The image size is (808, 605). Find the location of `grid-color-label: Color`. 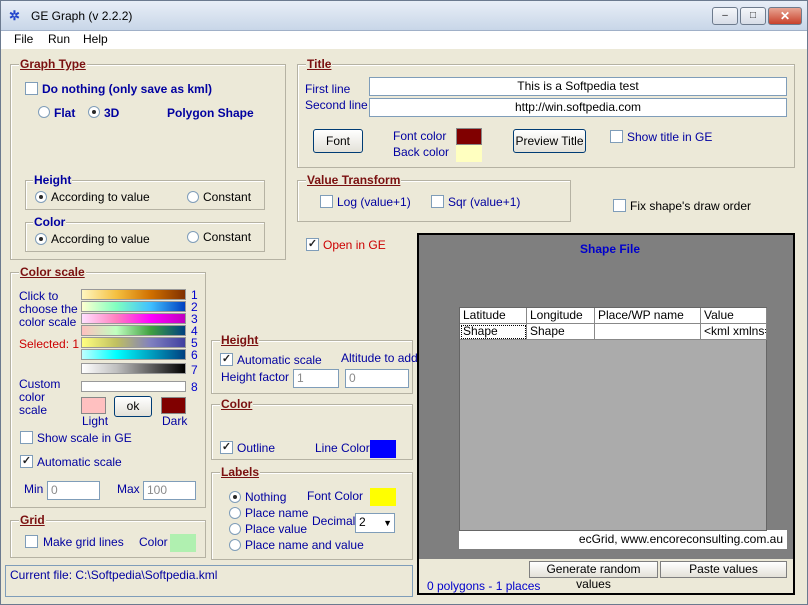

grid-color-label: Color is located at coordinates (153, 542).